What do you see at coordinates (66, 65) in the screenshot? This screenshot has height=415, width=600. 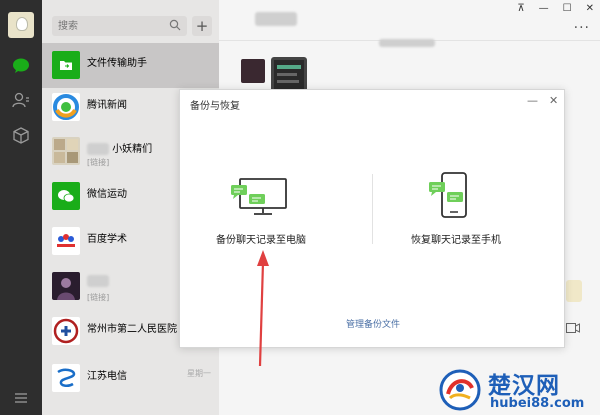 I see `folder-icon` at bounding box center [66, 65].